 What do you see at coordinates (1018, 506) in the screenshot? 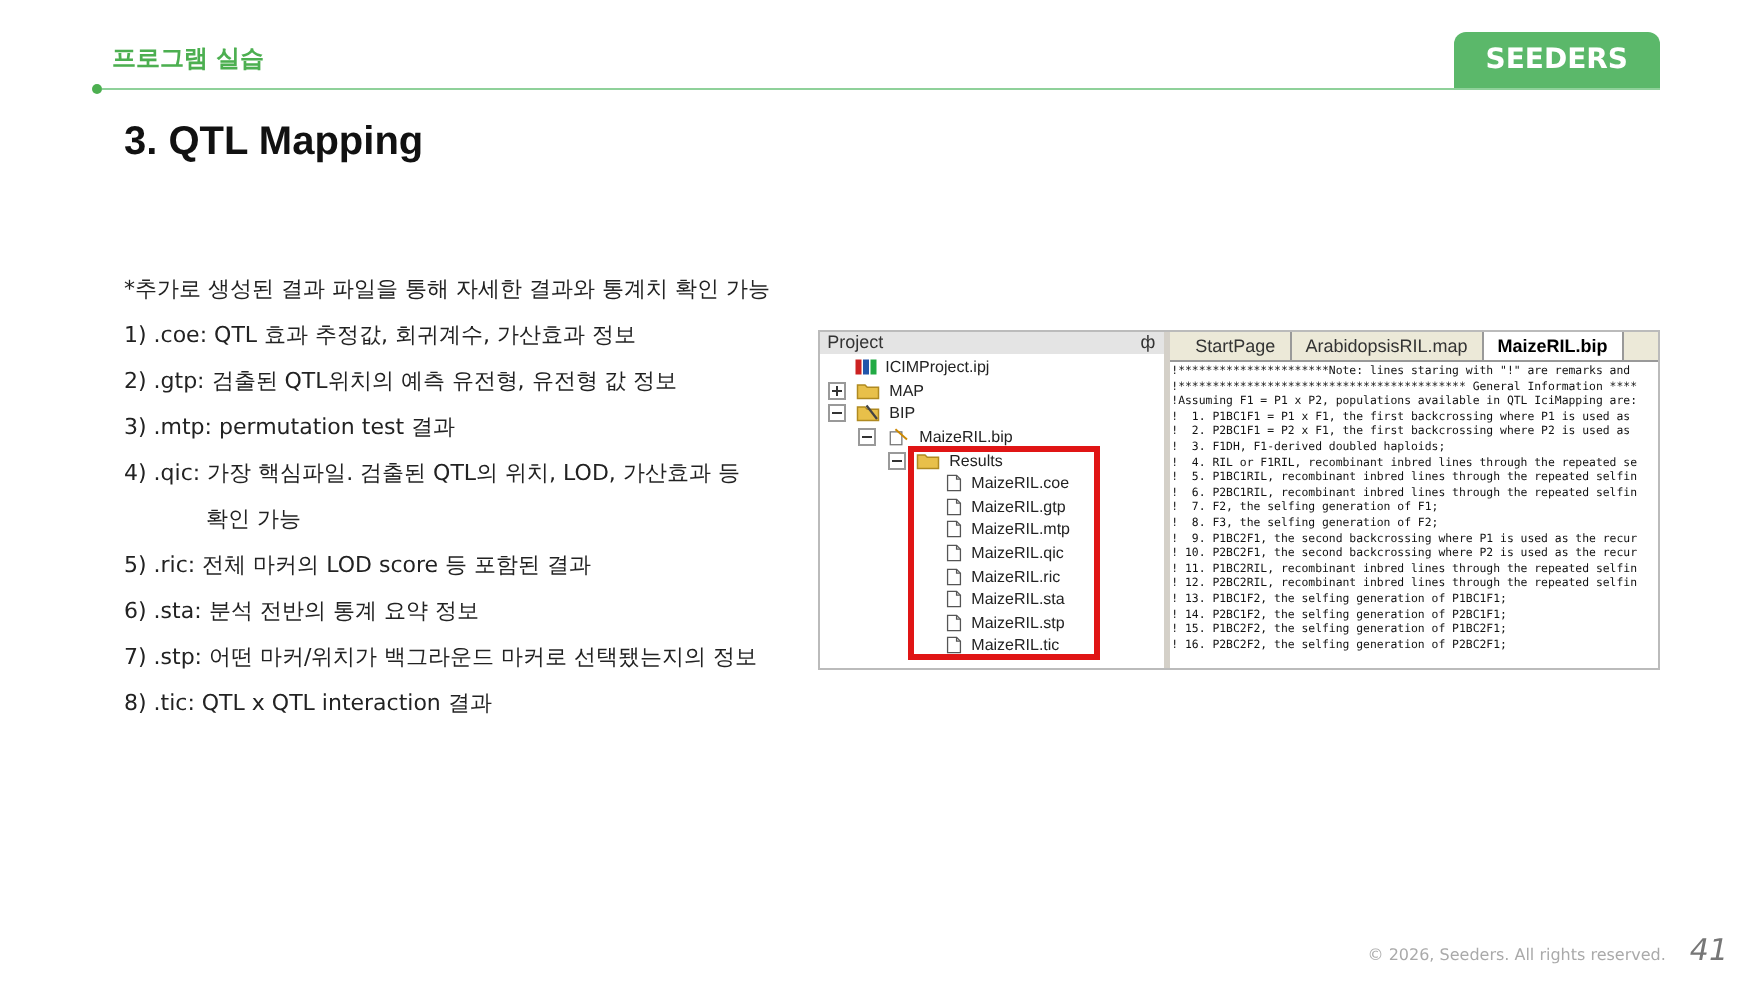
I see `tree-item: MaizeRIL.gtp` at bounding box center [1018, 506].